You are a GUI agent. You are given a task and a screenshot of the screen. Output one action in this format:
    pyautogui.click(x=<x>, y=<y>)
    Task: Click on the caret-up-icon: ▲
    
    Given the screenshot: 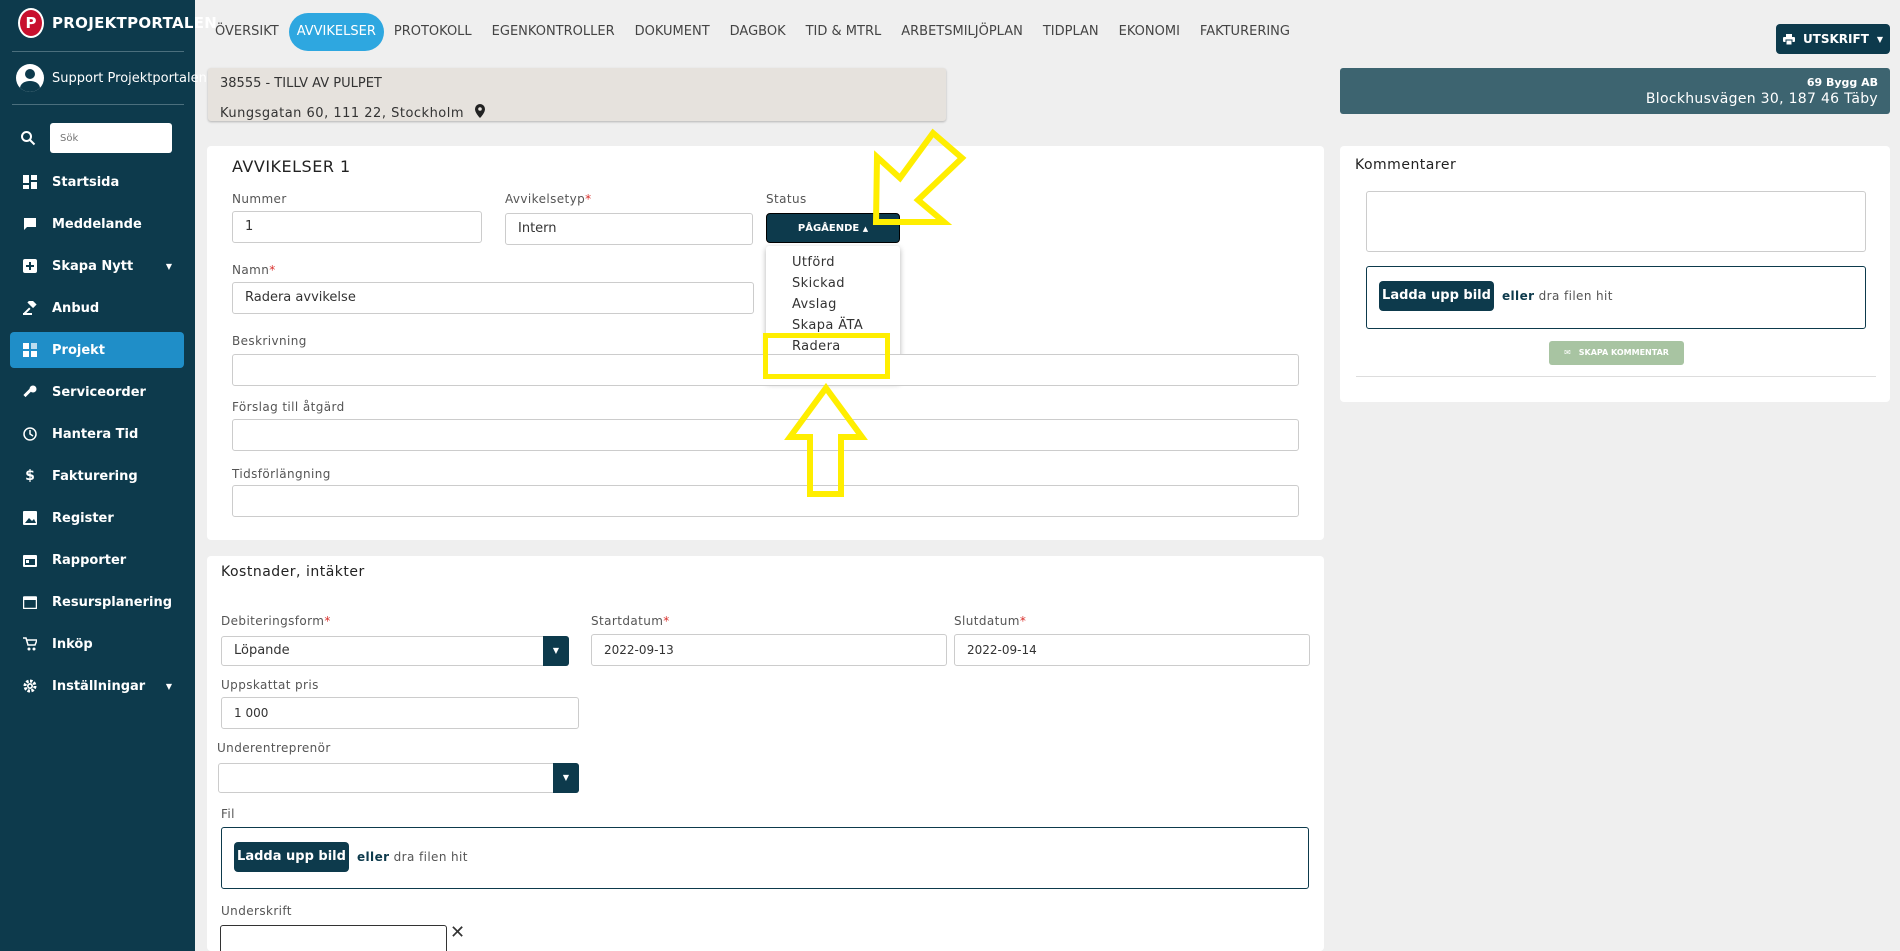 What is the action you would take?
    pyautogui.click(x=865, y=229)
    